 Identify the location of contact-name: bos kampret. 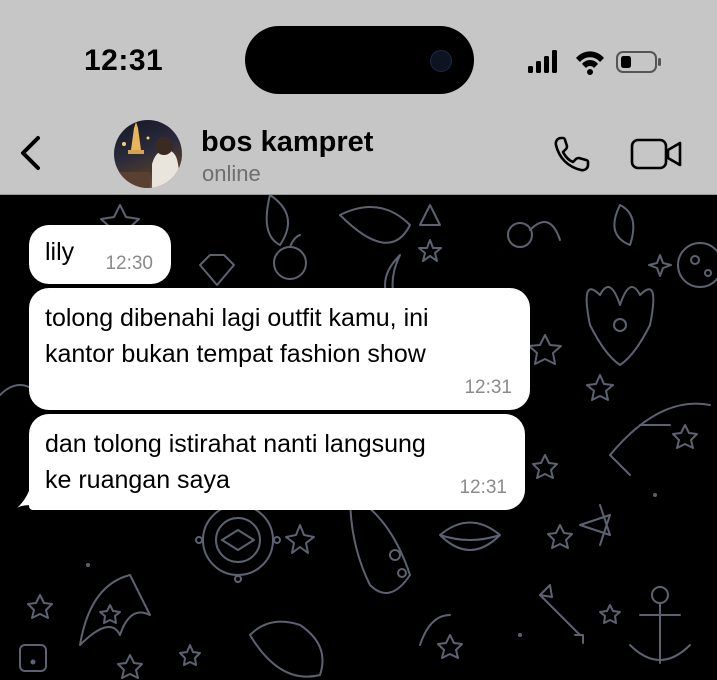
(287, 142).